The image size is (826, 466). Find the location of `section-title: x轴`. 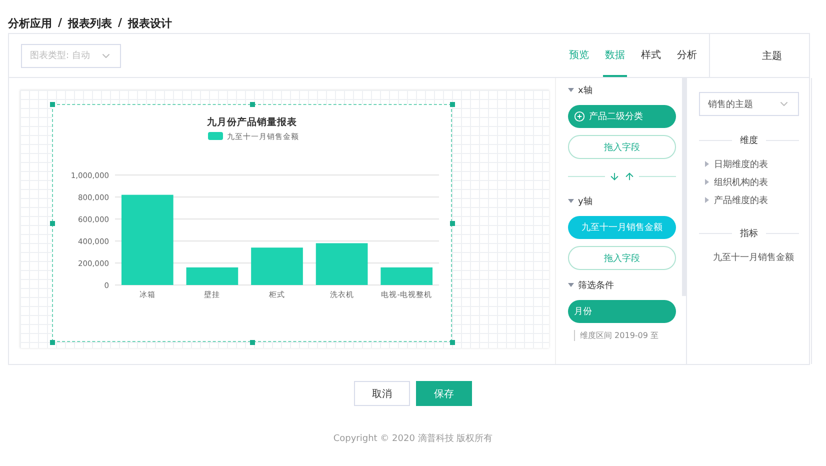

section-title: x轴 is located at coordinates (585, 90).